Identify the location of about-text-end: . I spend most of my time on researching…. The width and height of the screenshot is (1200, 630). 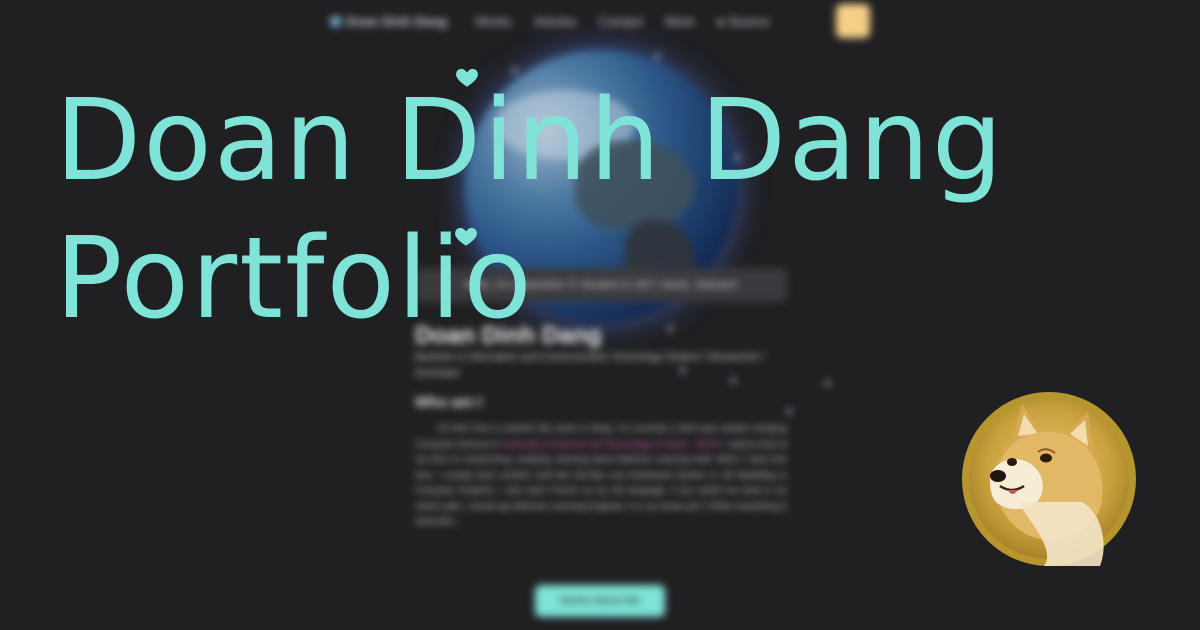
(601, 482).